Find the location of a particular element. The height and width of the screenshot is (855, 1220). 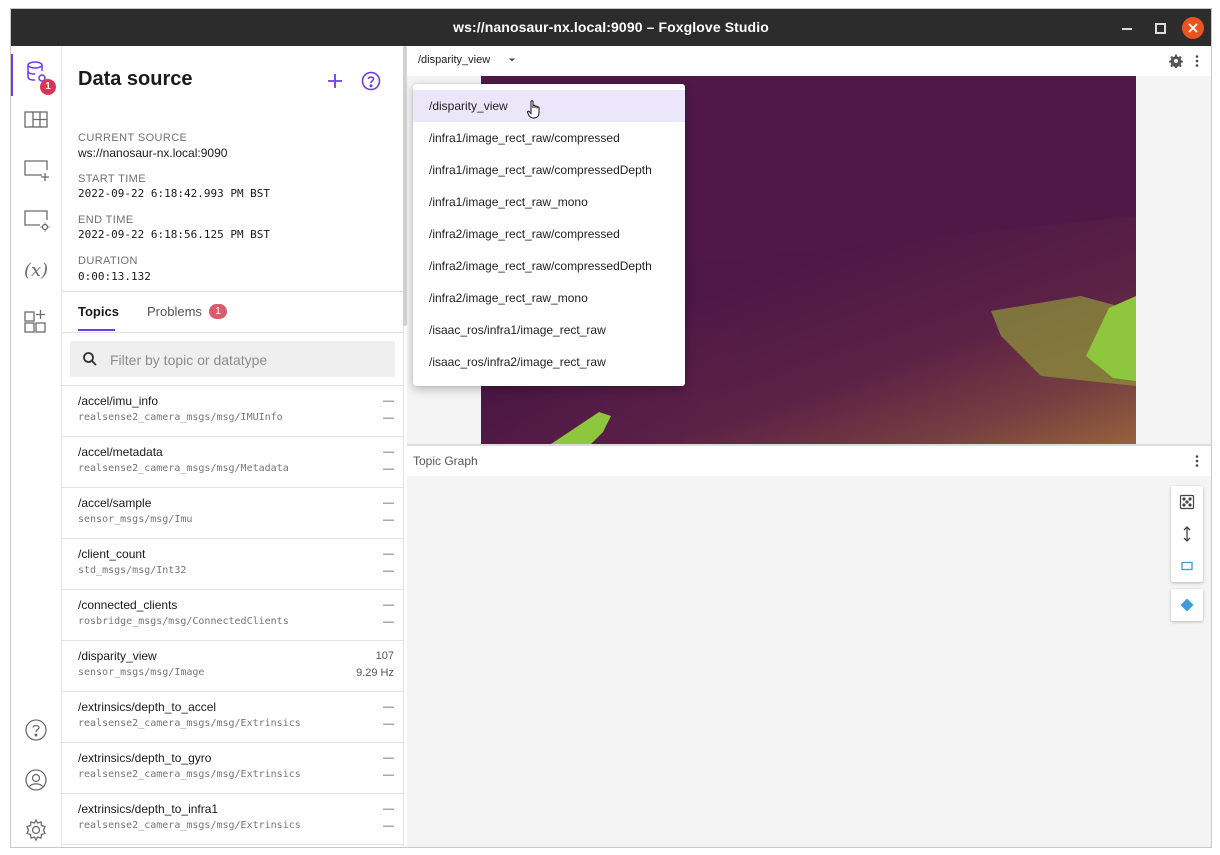

nav-add-panel-button is located at coordinates (36, 170).